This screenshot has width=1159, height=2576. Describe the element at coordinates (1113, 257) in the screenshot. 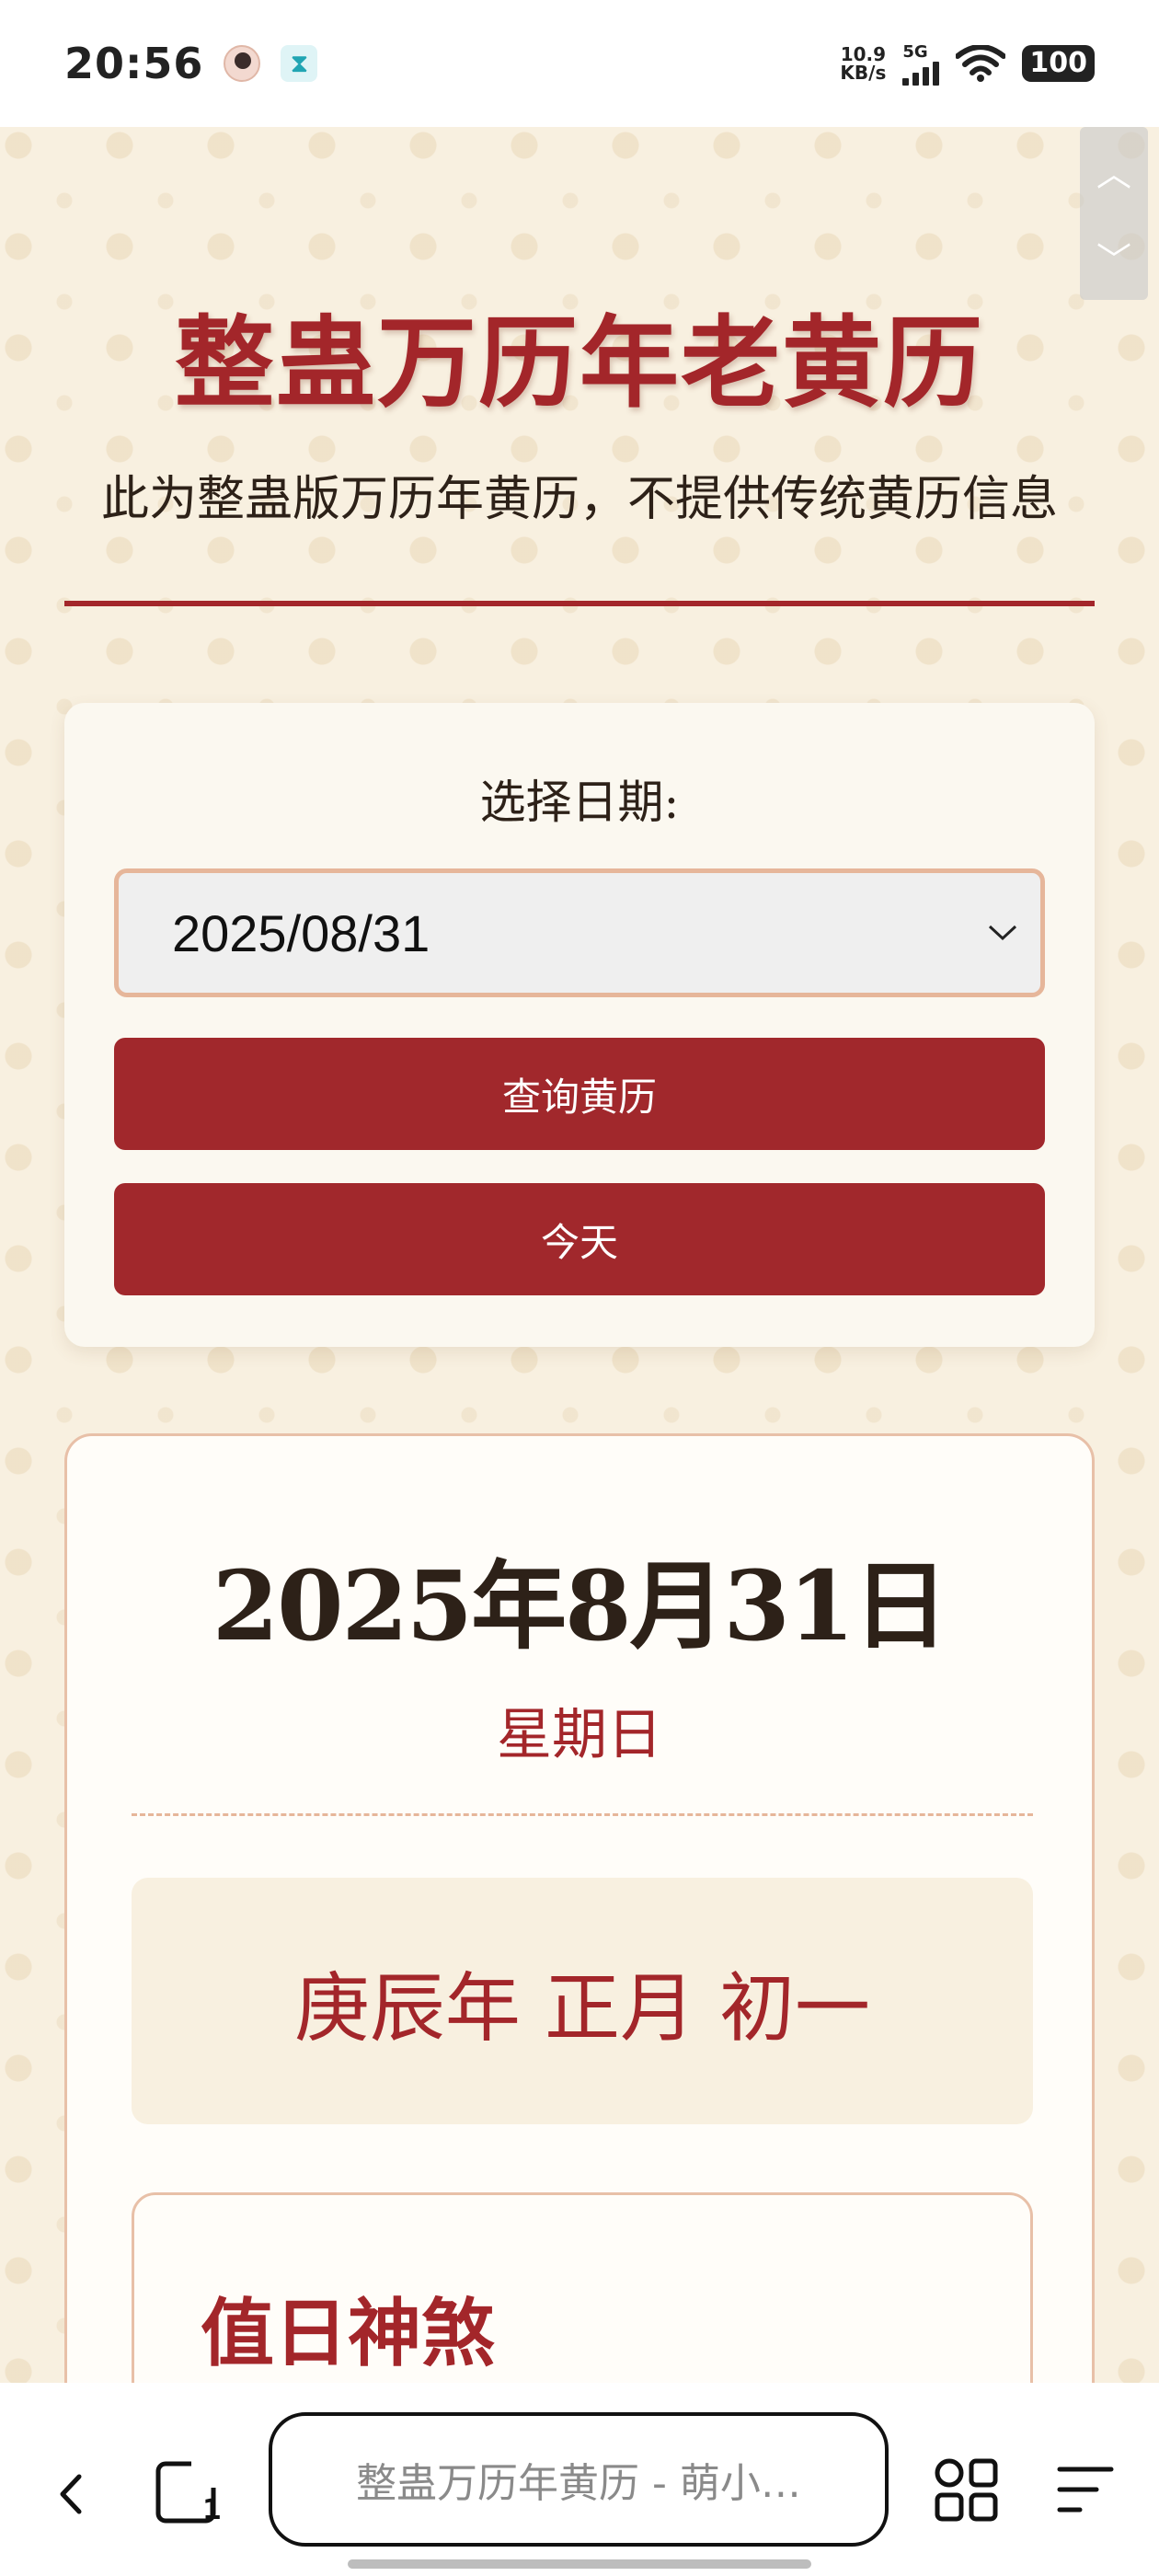

I see `scroll-down-icon: ﹀` at that location.